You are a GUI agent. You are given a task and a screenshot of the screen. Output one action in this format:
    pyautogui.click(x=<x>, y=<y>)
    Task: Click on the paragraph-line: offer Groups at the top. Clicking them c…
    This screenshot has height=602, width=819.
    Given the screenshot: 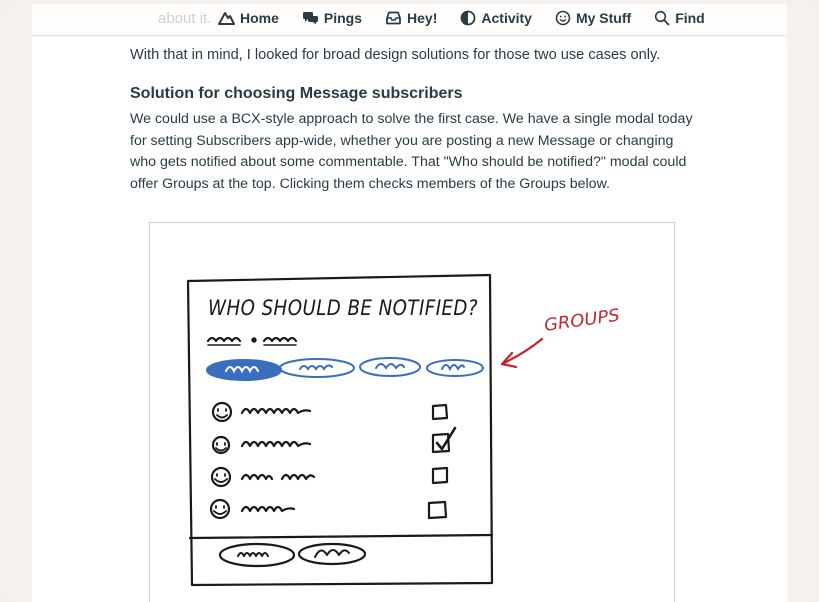 What is the action you would take?
    pyautogui.click(x=370, y=183)
    